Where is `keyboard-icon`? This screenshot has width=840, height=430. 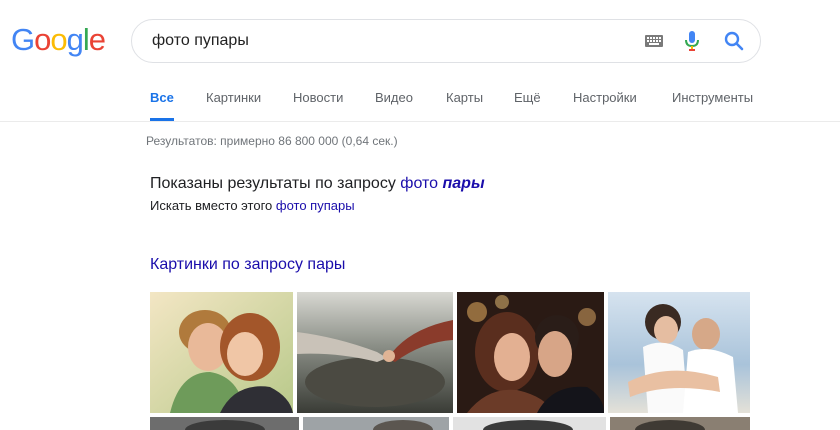
keyboard-icon is located at coordinates (654, 41).